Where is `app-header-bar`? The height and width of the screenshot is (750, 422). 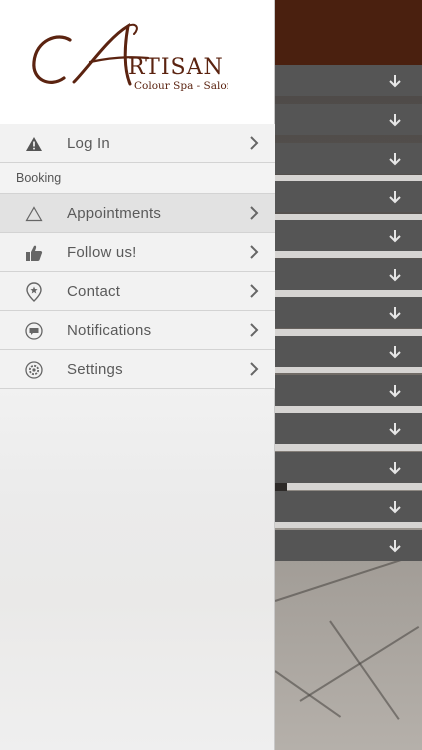 app-header-bar is located at coordinates (348, 32).